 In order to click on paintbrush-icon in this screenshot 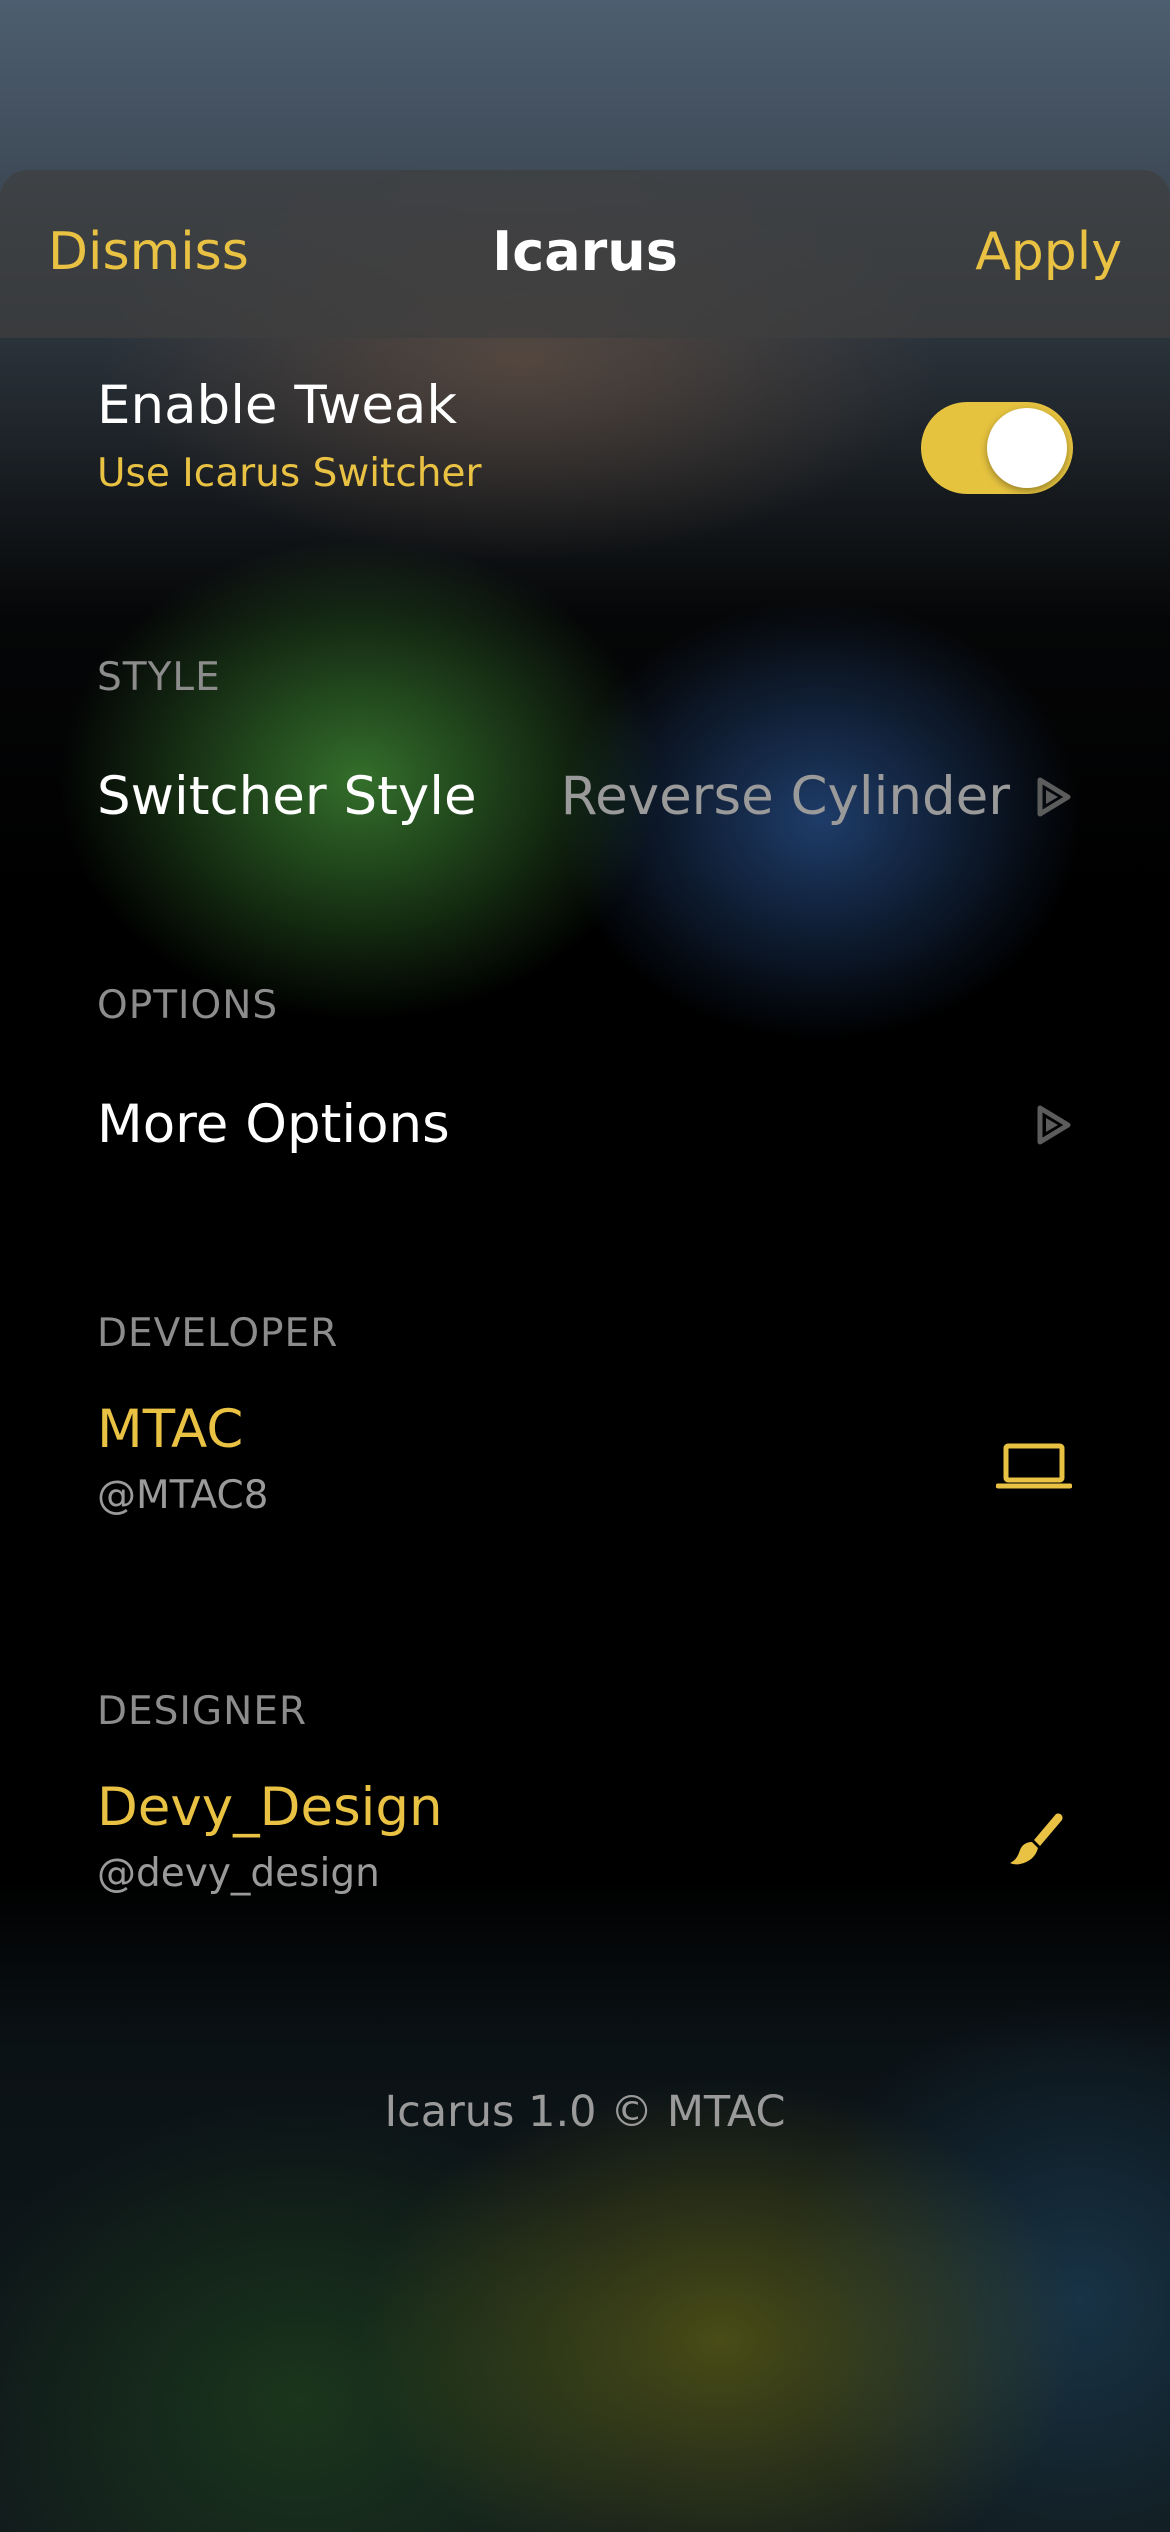, I will do `click(1036, 1839)`.